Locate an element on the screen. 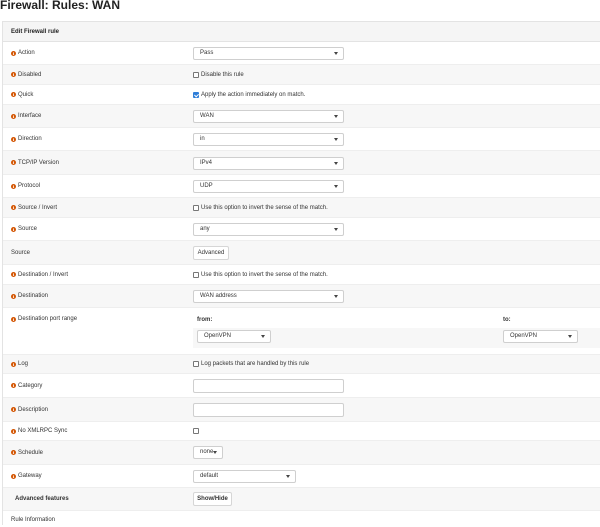 This screenshot has width=600, height=527. source-invert-label: Source / Invert is located at coordinates (38, 207).